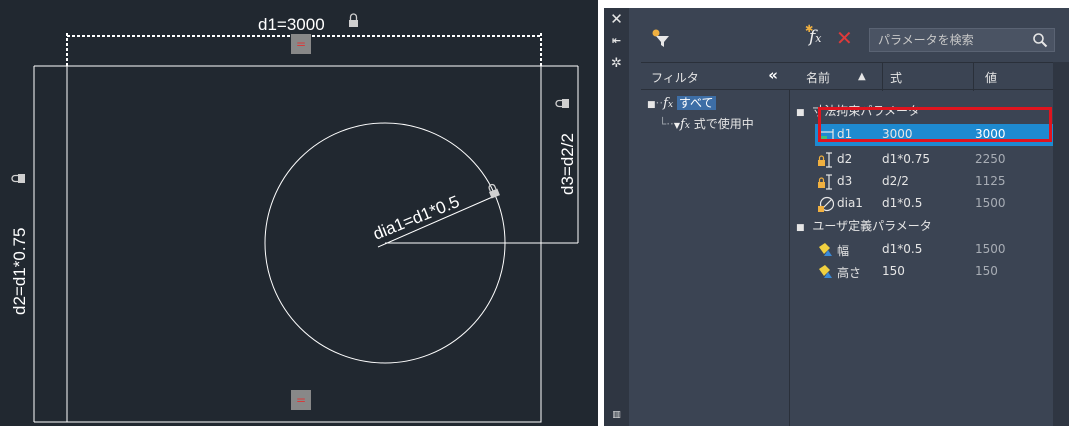 The height and width of the screenshot is (426, 1069). Describe the element at coordinates (353, 20) in the screenshot. I see `d1-lock-icon` at that location.